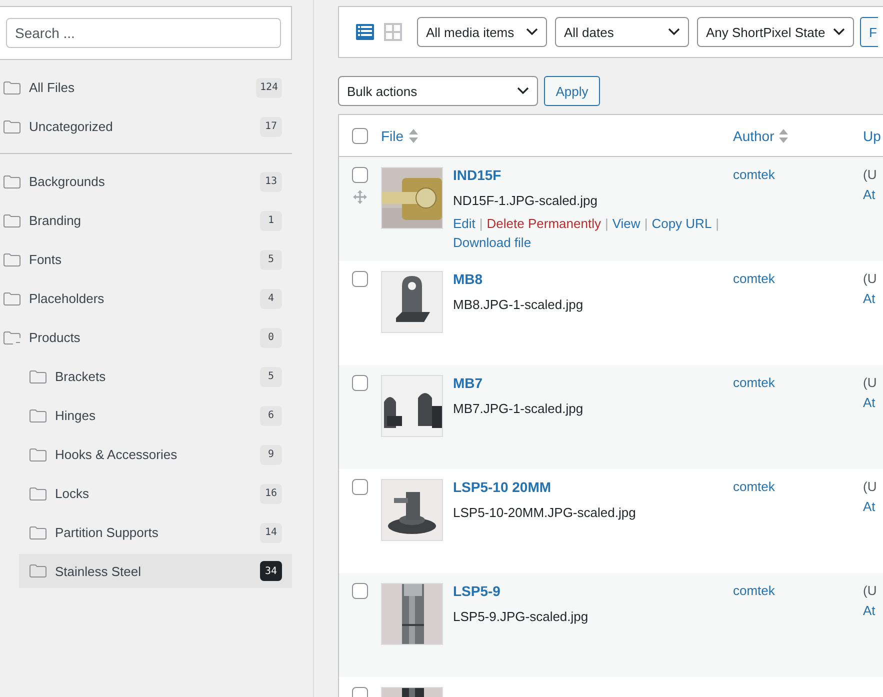  Describe the element at coordinates (146, 337) in the screenshot. I see `folder-item: Products 0` at that location.